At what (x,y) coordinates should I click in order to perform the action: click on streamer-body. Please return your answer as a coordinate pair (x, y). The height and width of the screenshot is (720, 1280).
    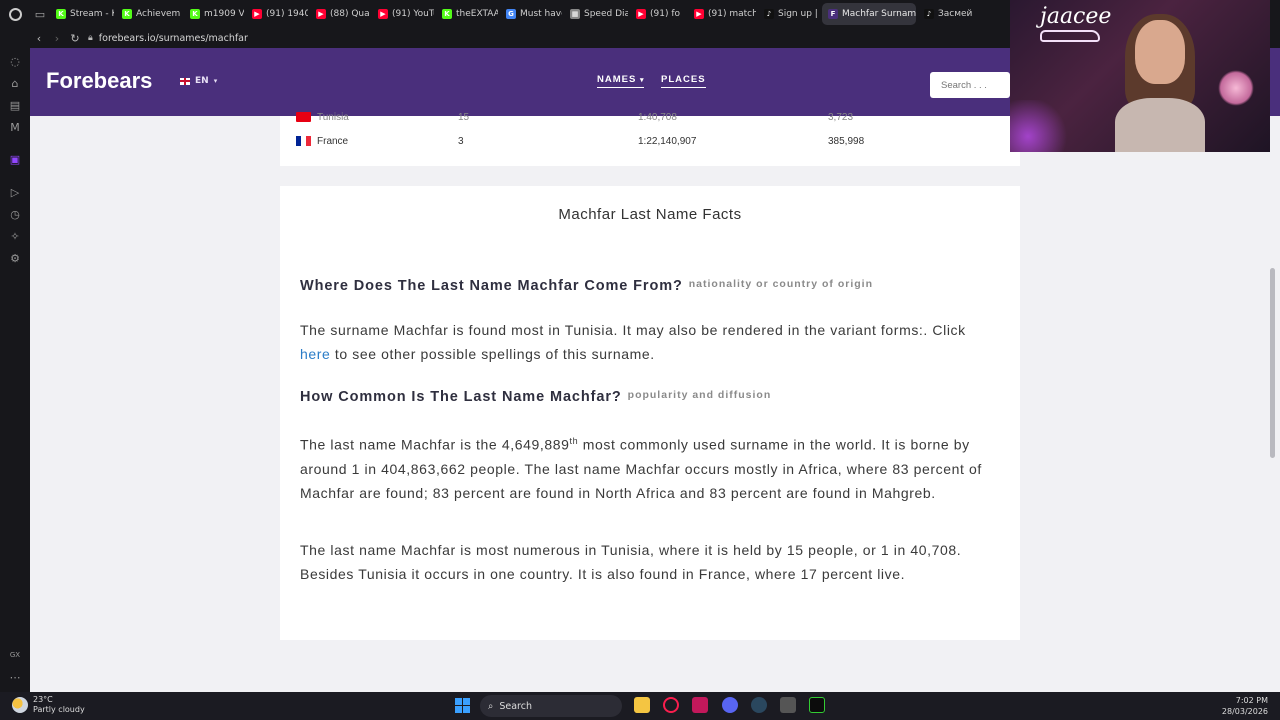
    Looking at the image, I should click on (1160, 125).